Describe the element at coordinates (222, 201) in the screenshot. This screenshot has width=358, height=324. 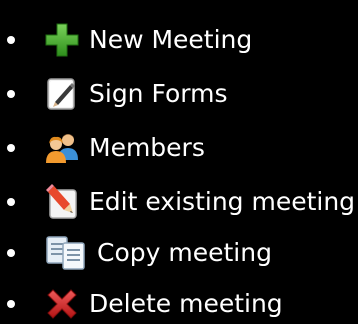
I see `menu-item-label: Edit existing meeting` at that location.